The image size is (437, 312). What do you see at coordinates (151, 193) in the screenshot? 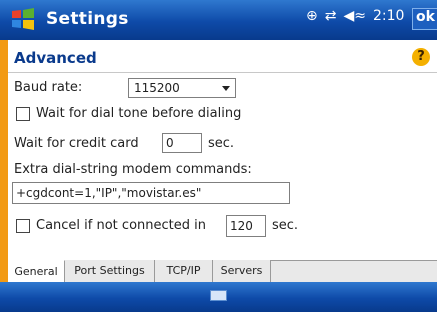
I see `extra-dial-input: +cgdcont=1,"IP","movistar.es"` at bounding box center [151, 193].